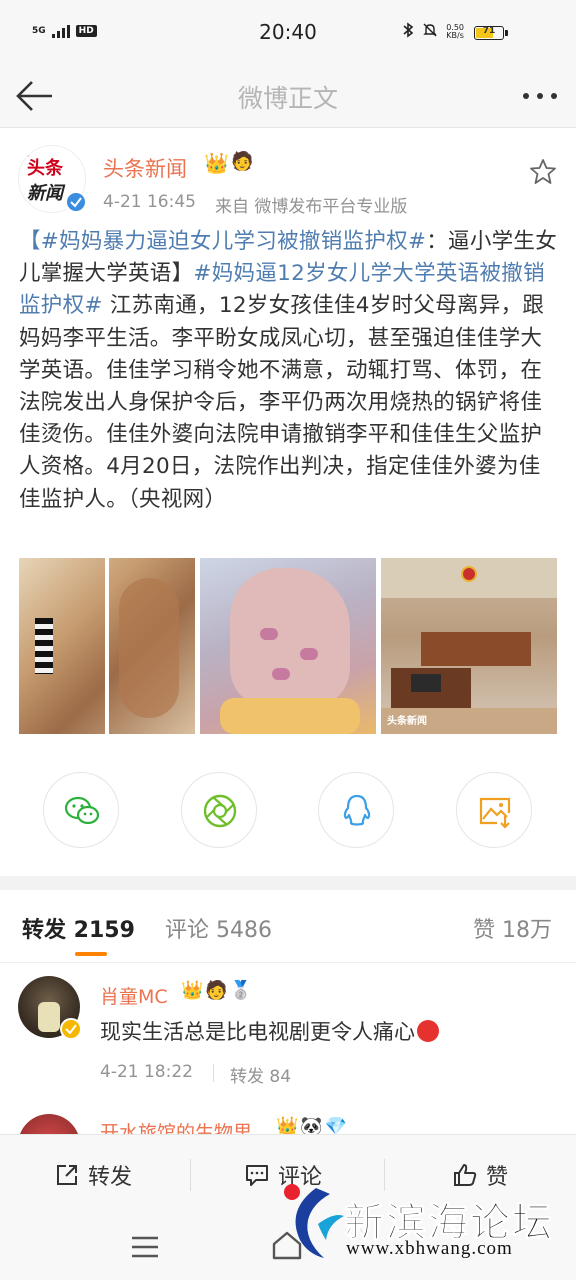  What do you see at coordinates (314, 1221) in the screenshot?
I see `forum-logo-icon` at bounding box center [314, 1221].